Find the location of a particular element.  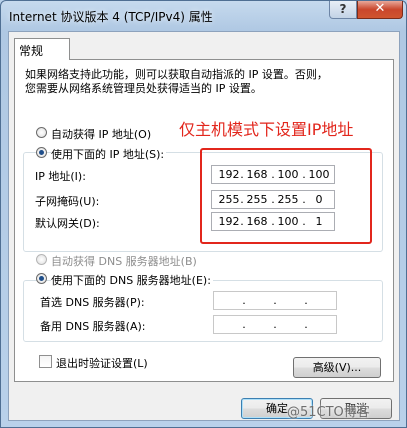

annotation-text: 仅主机模式下设置IP地址 is located at coordinates (266, 129).